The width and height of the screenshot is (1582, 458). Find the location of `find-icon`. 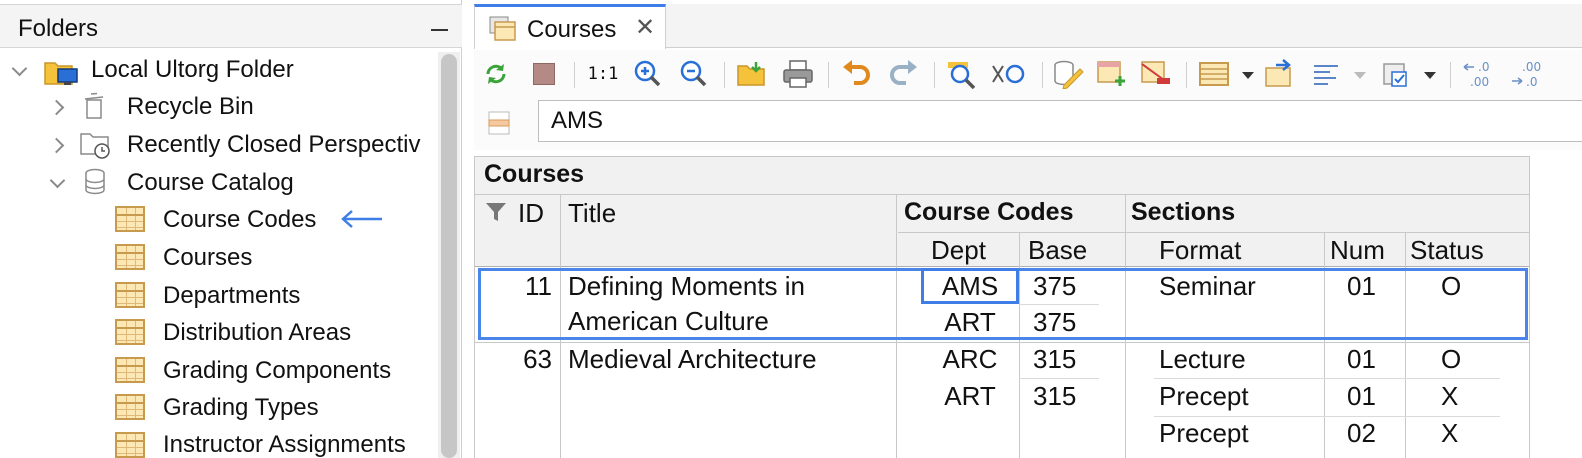

find-icon is located at coordinates (962, 74).